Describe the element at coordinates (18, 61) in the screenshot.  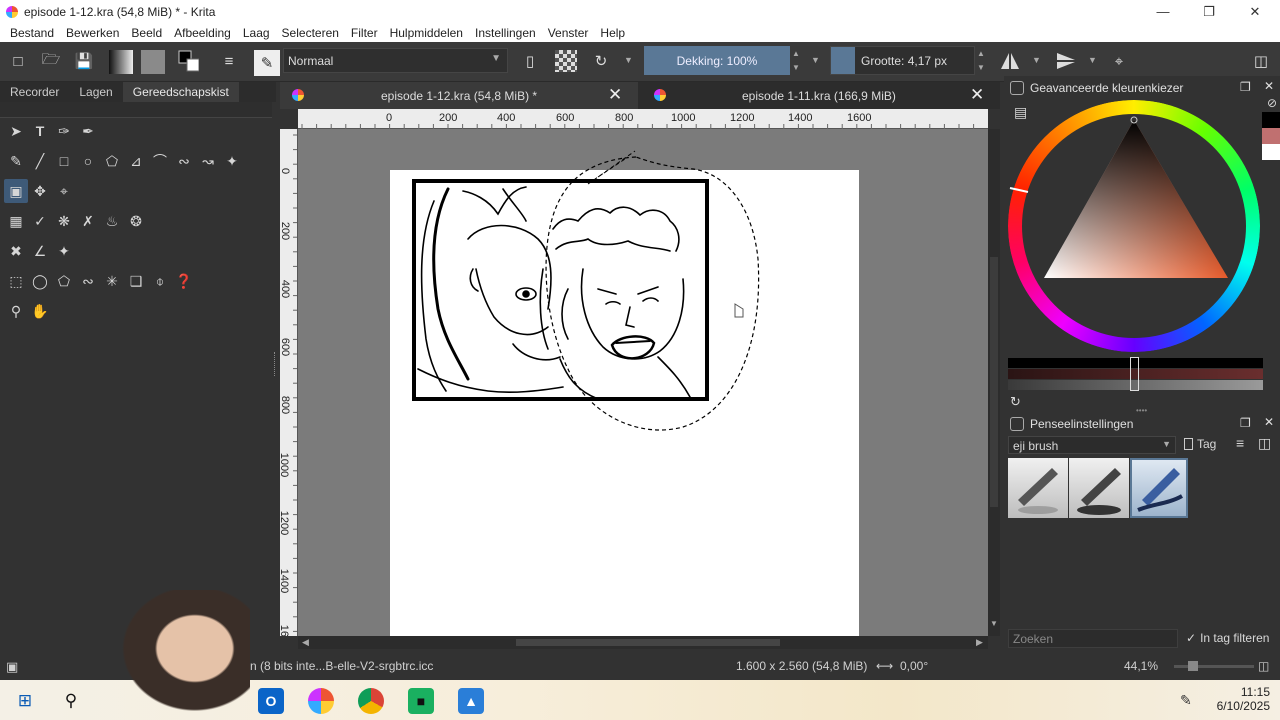
I see `new-document-icon: □` at that location.